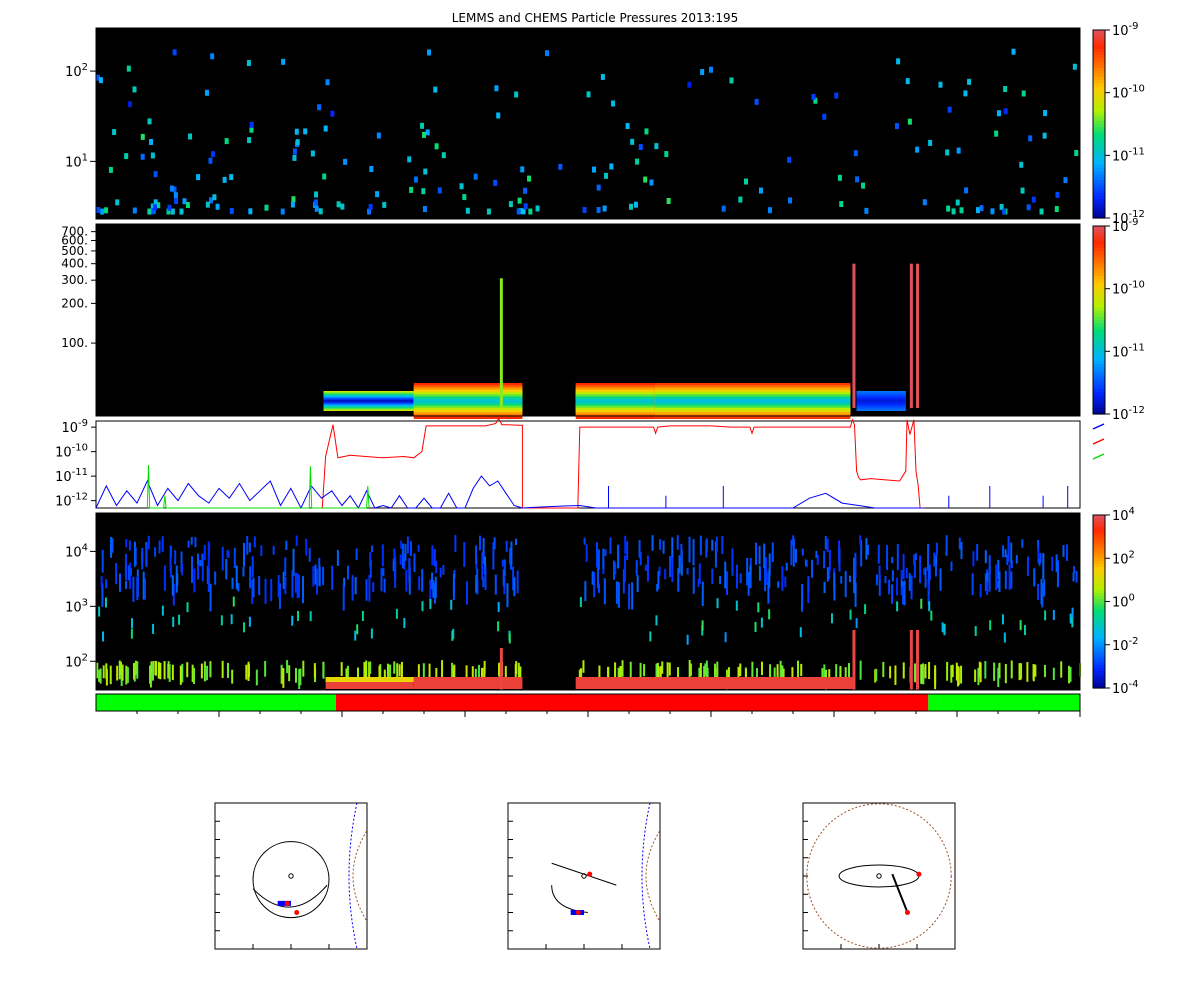  I want to click on orbit-frame, so click(291, 876).